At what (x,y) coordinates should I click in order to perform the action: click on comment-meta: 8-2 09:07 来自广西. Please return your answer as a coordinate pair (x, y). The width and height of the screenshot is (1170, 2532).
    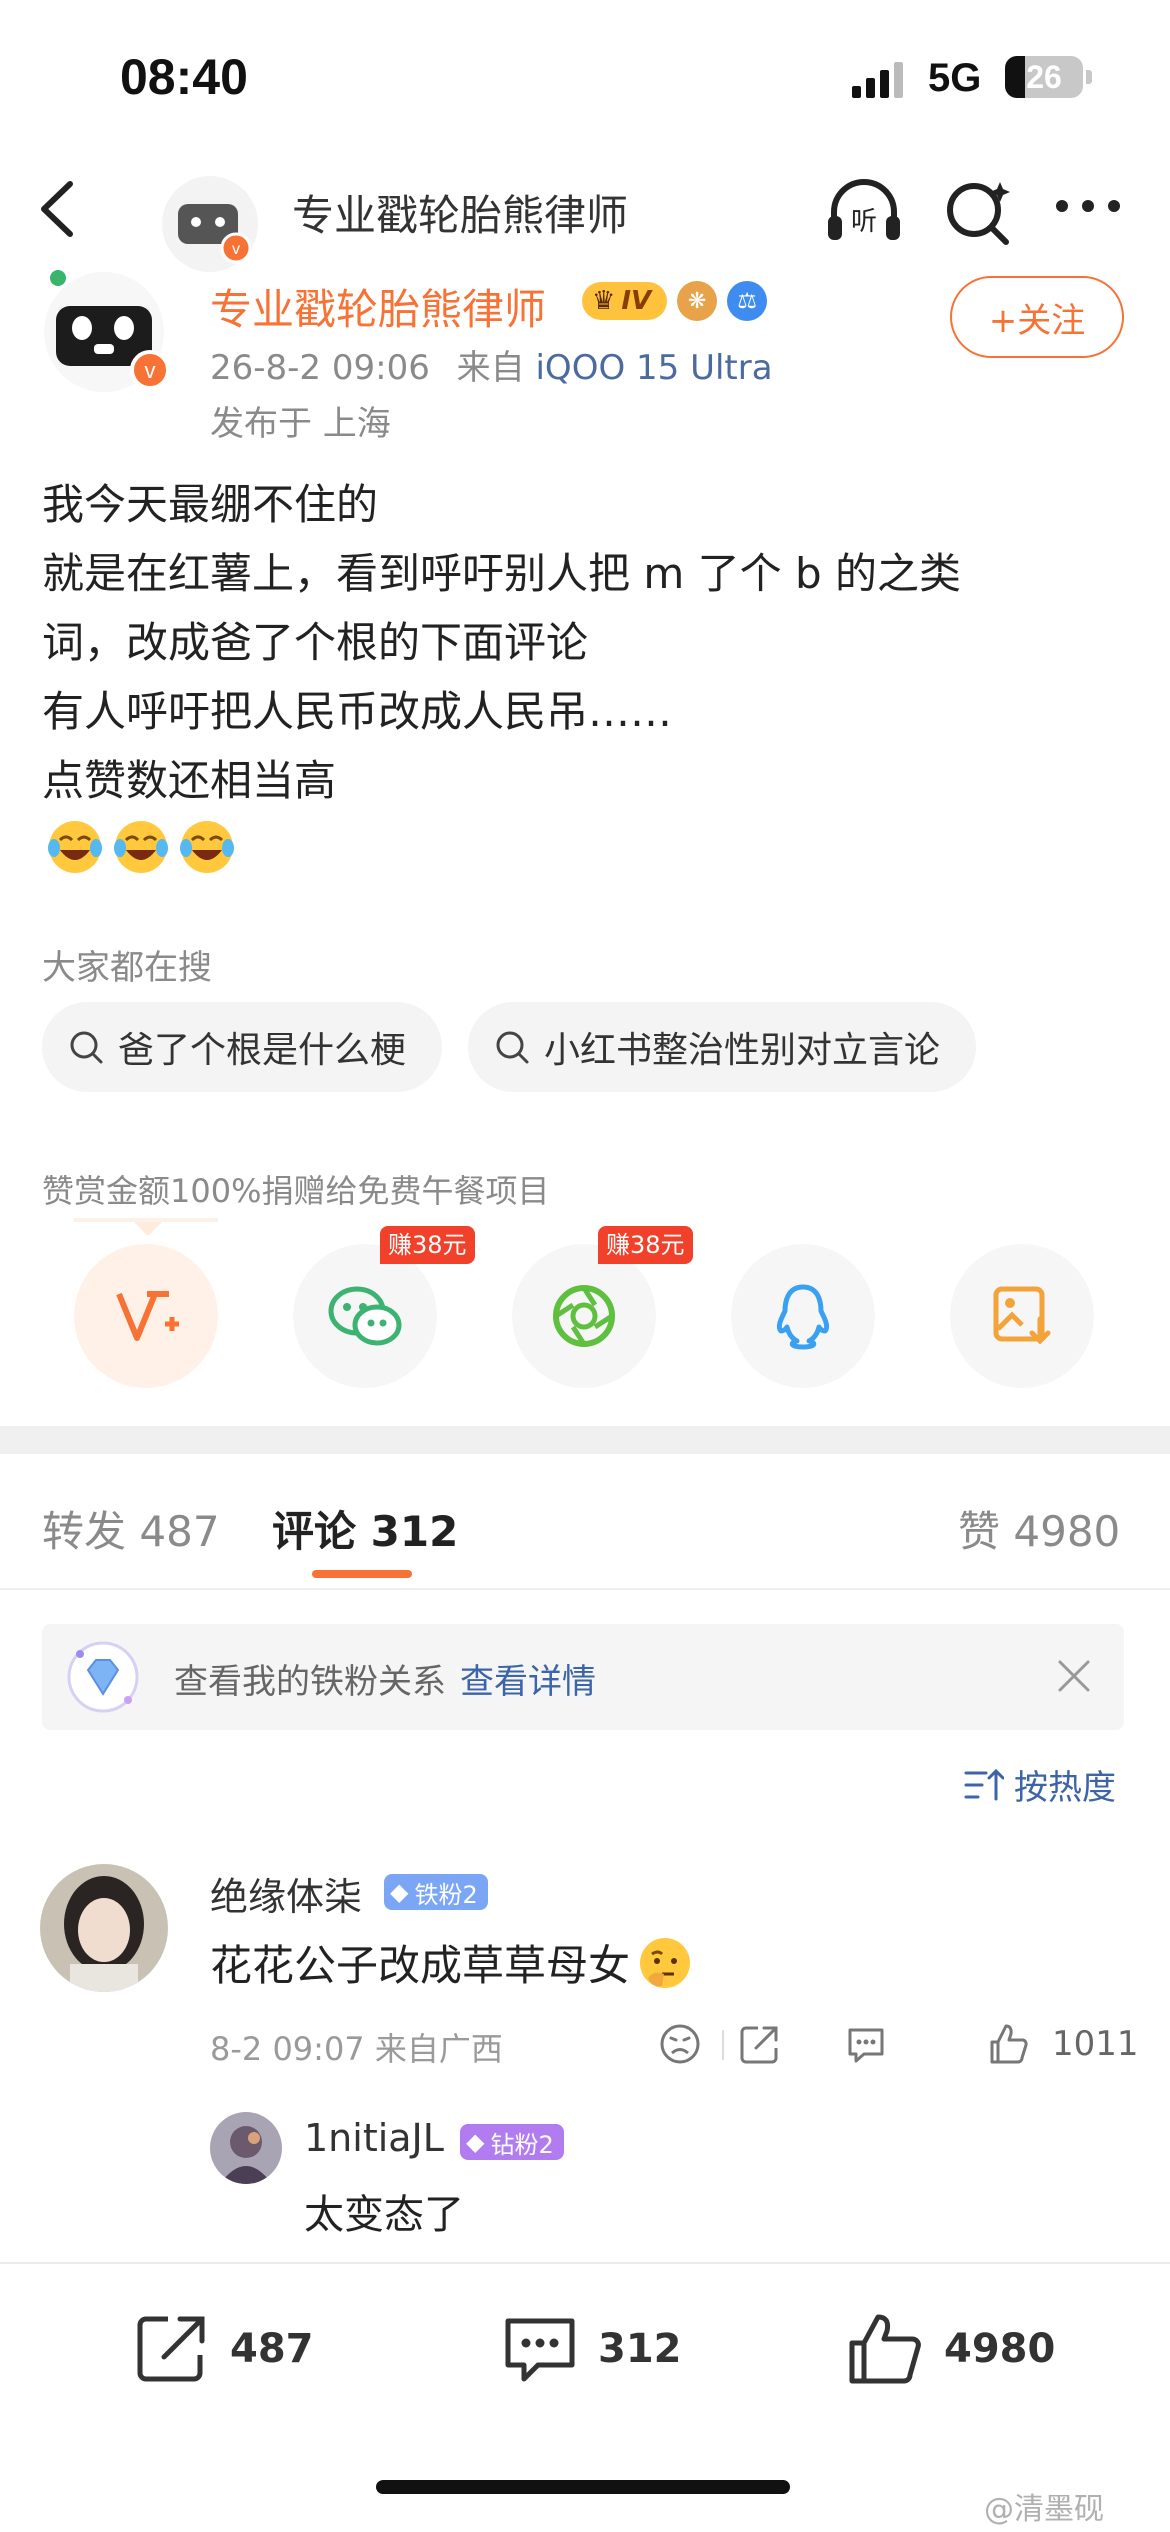
    Looking at the image, I should click on (356, 2049).